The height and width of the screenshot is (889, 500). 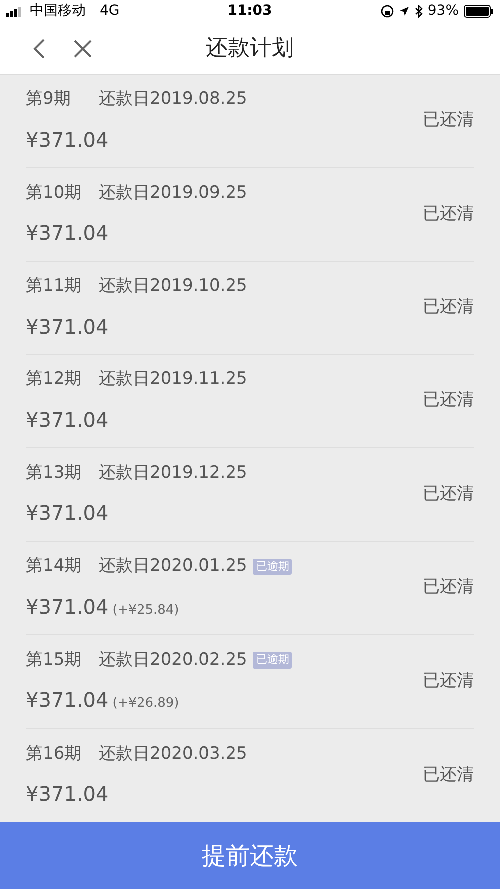 I want to click on period-label: 第10期, so click(x=54, y=193).